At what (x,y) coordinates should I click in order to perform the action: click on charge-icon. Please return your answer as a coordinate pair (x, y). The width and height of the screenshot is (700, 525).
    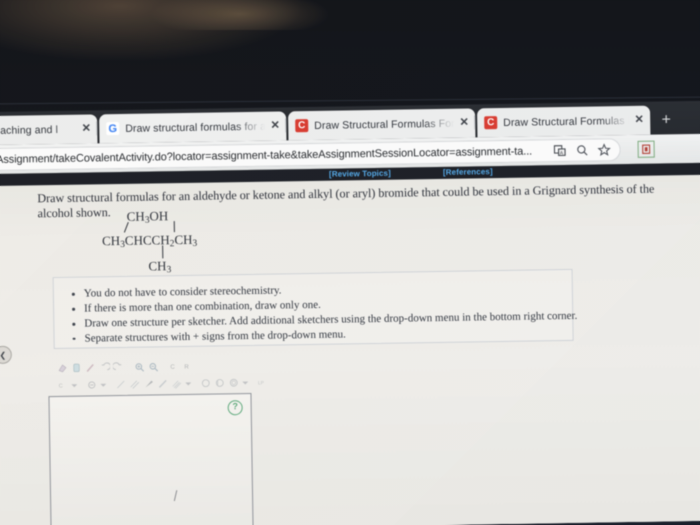
    Looking at the image, I should click on (91, 384).